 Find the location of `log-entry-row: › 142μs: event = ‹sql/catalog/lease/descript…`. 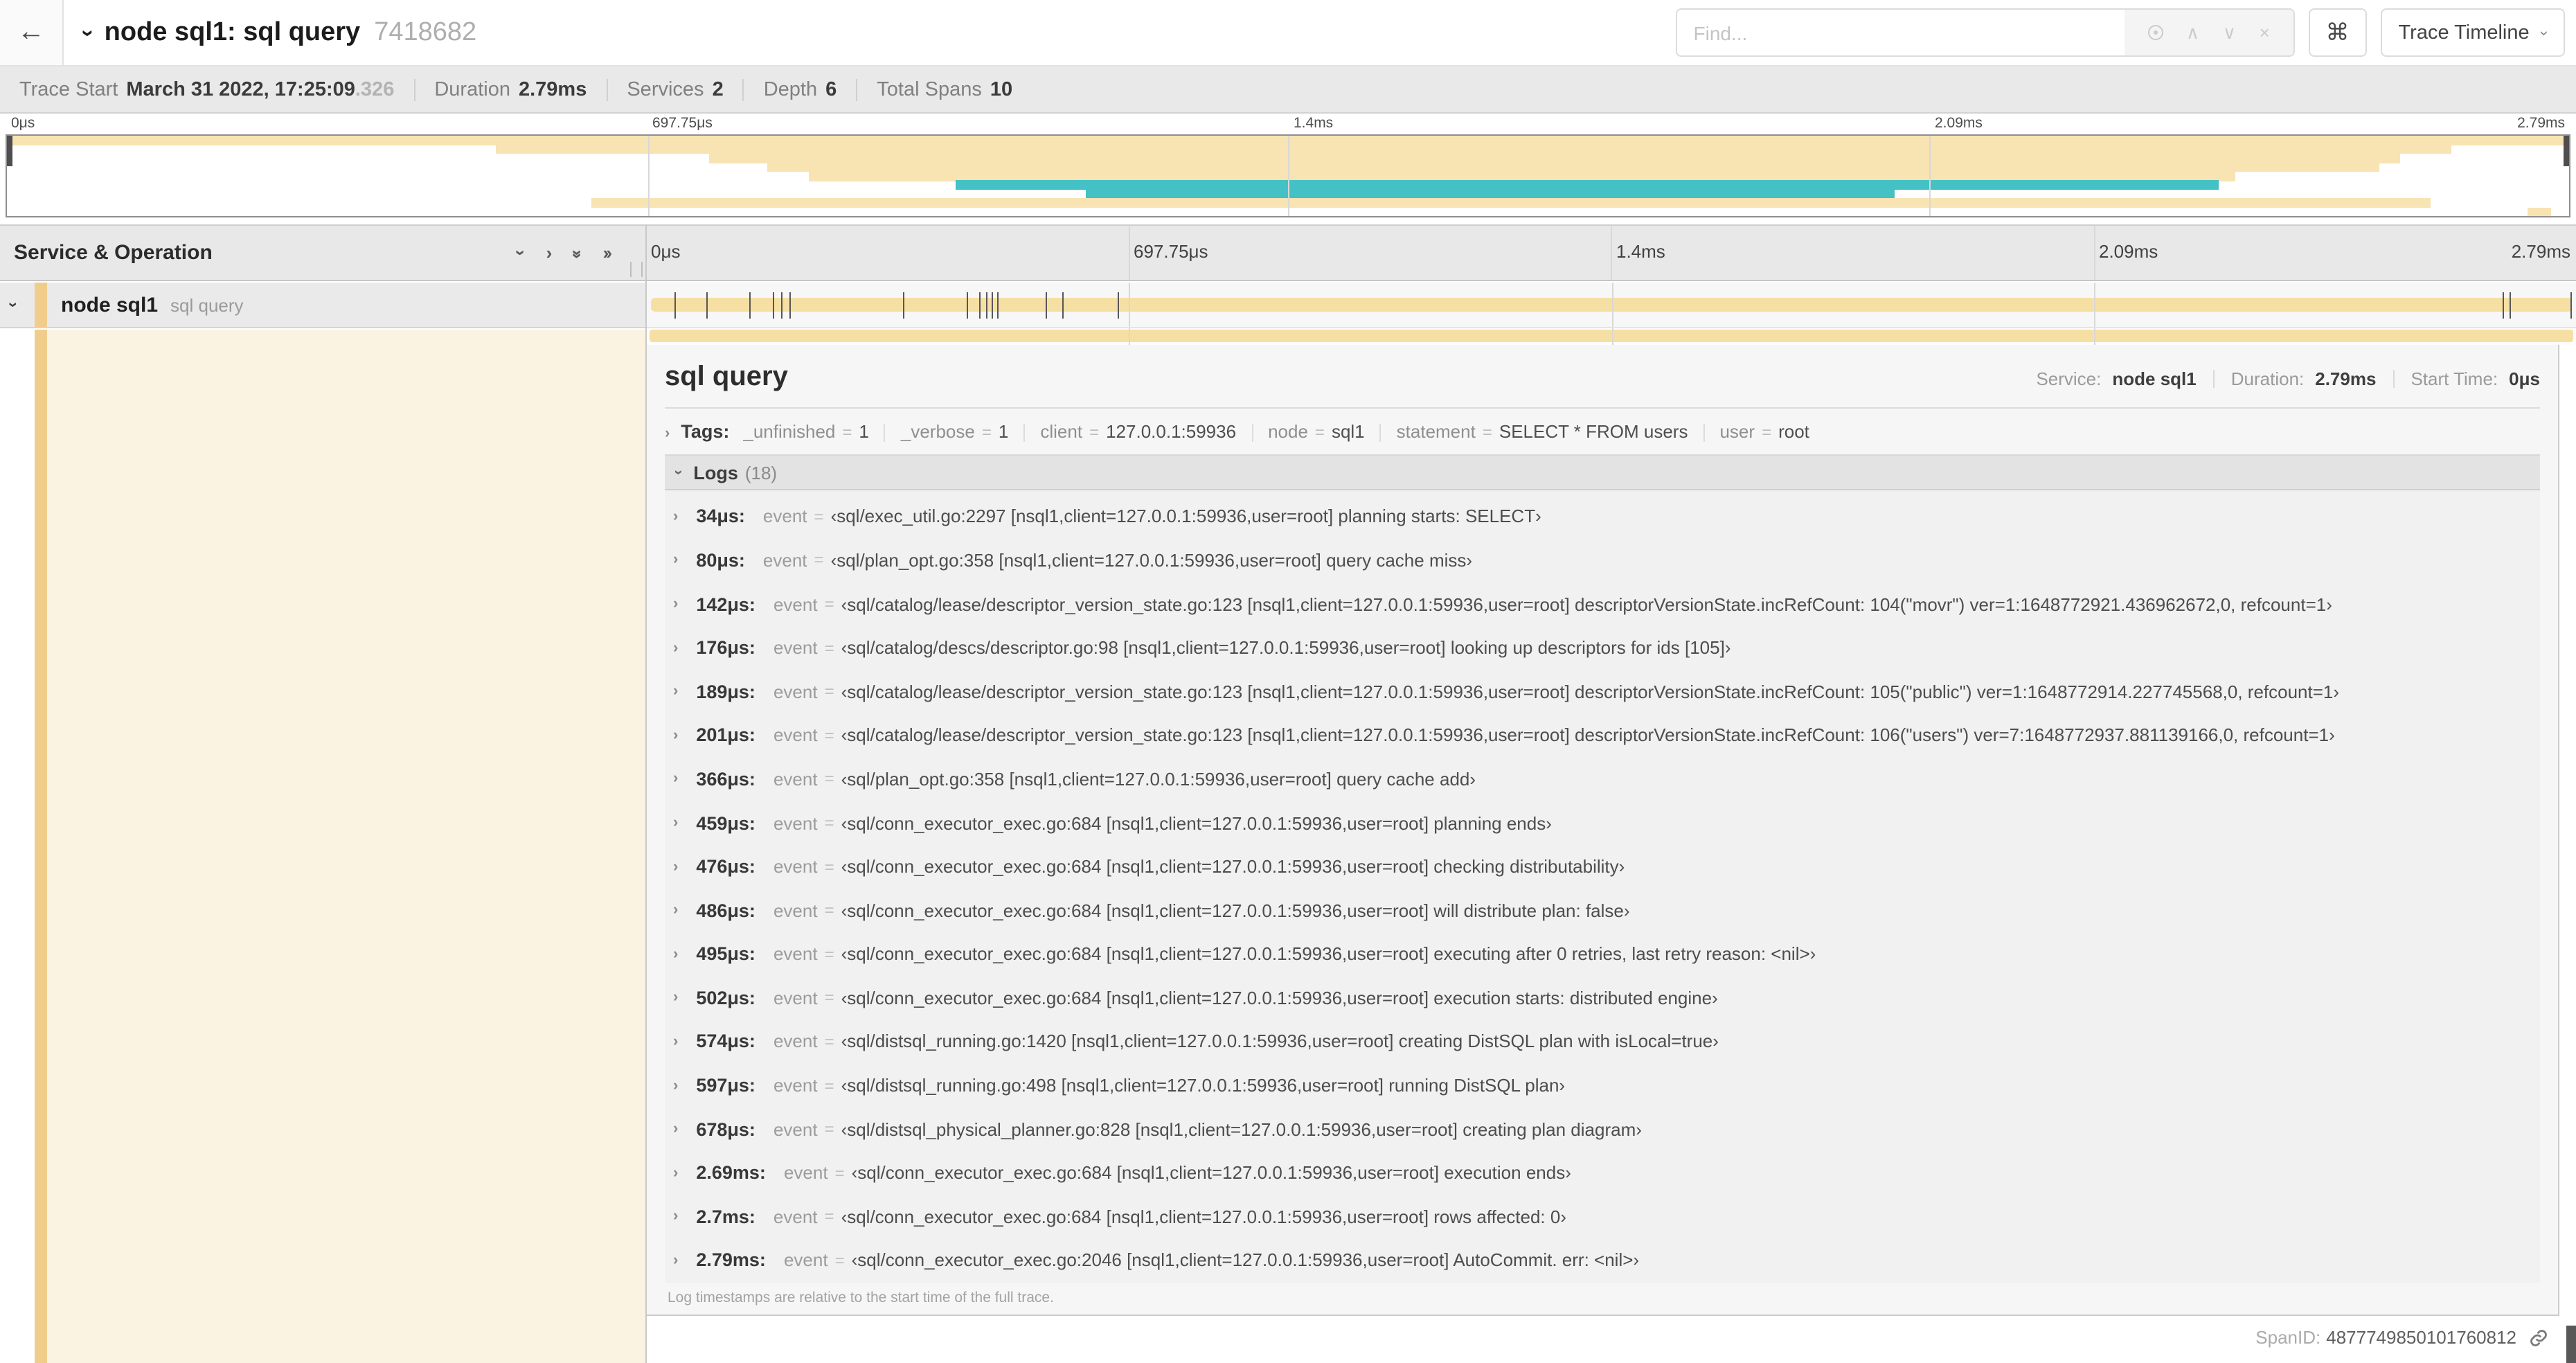

log-entry-row: › 142μs: event = ‹sql/catalog/lease/descript… is located at coordinates (1602, 604).